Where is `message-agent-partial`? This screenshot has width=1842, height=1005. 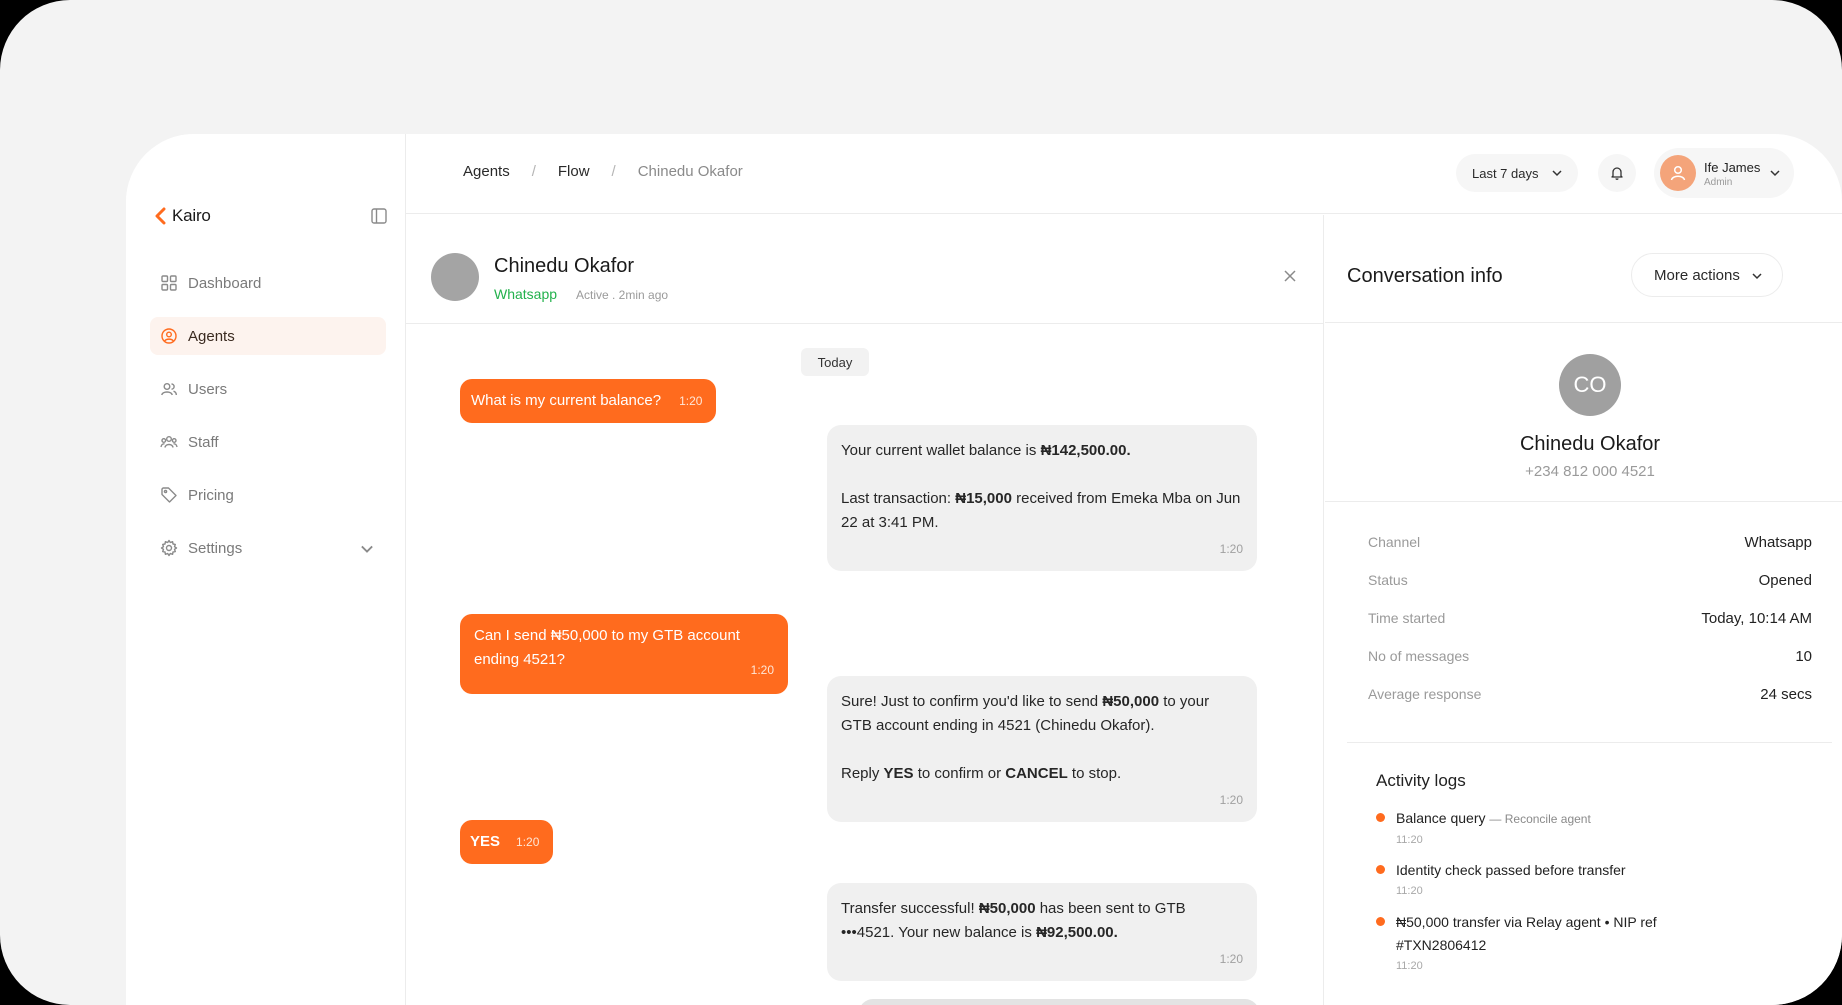 message-agent-partial is located at coordinates (1059, 1002).